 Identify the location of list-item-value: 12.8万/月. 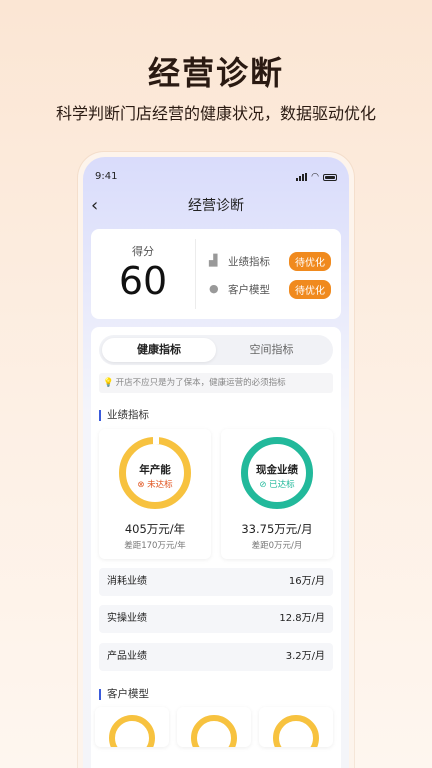
(302, 618).